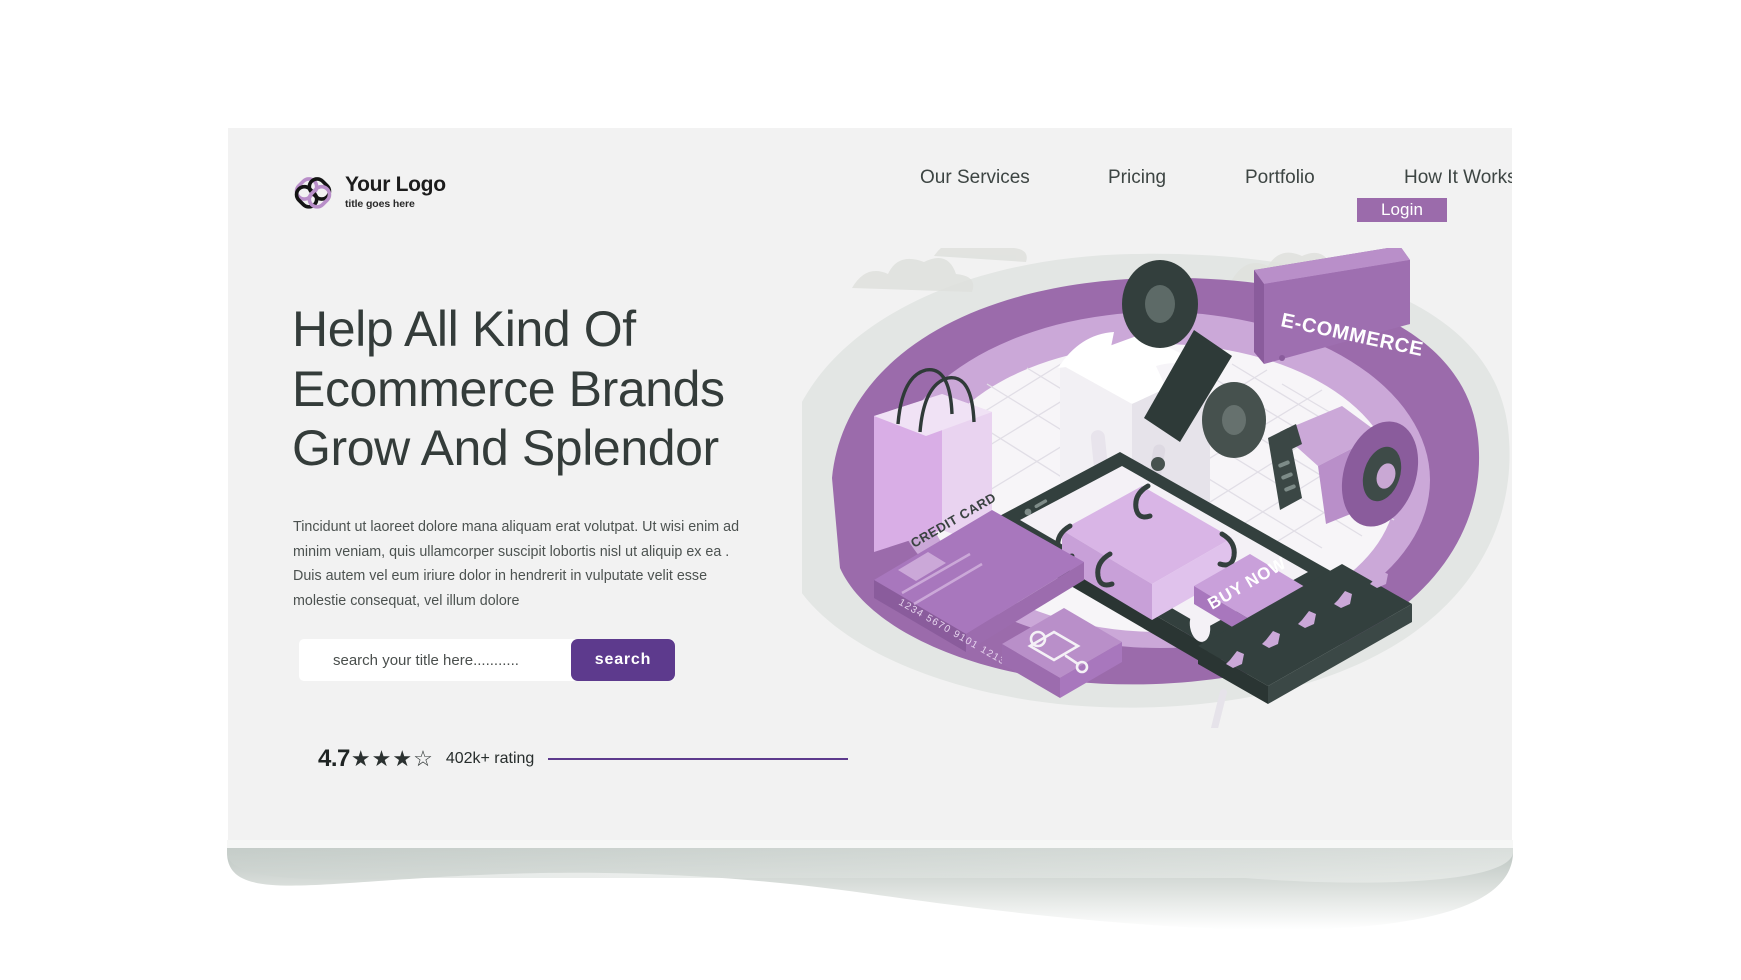  What do you see at coordinates (395, 184) in the screenshot?
I see `brand-title: Your Logo` at bounding box center [395, 184].